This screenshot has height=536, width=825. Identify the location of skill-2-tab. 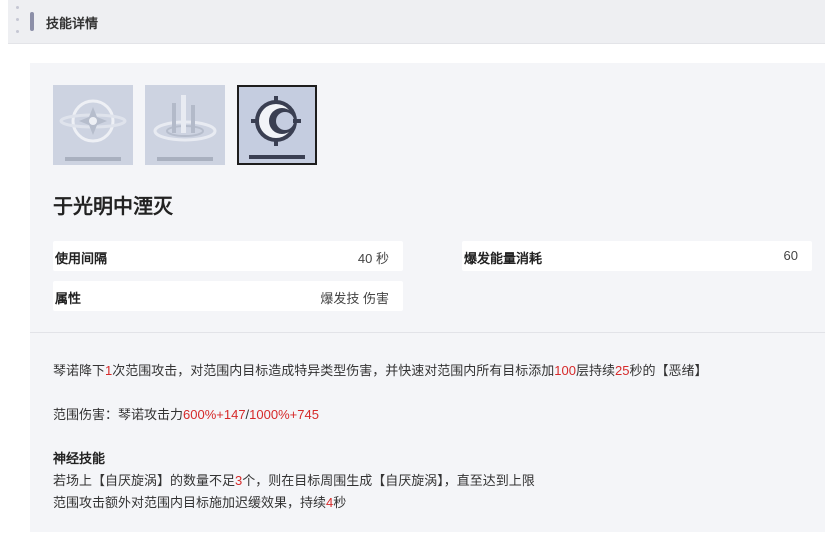
(185, 125).